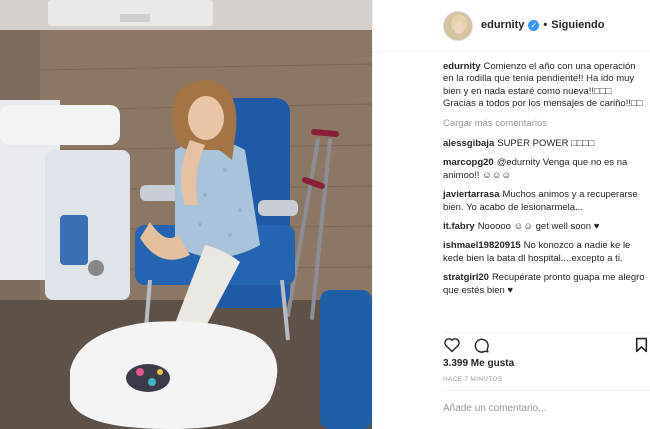 This screenshot has height=429, width=650. Describe the element at coordinates (481, 345) in the screenshot. I see `comment-bubble-icon` at that location.